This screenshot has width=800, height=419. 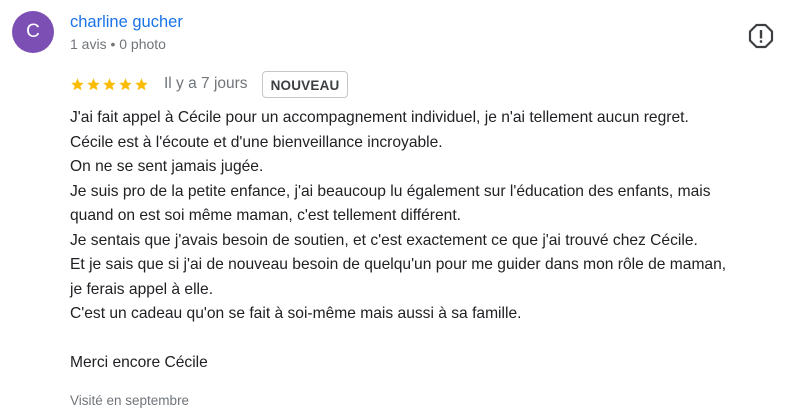 I want to click on rating-row: Il y a 7 jours NOUVEAU, so click(x=209, y=84).